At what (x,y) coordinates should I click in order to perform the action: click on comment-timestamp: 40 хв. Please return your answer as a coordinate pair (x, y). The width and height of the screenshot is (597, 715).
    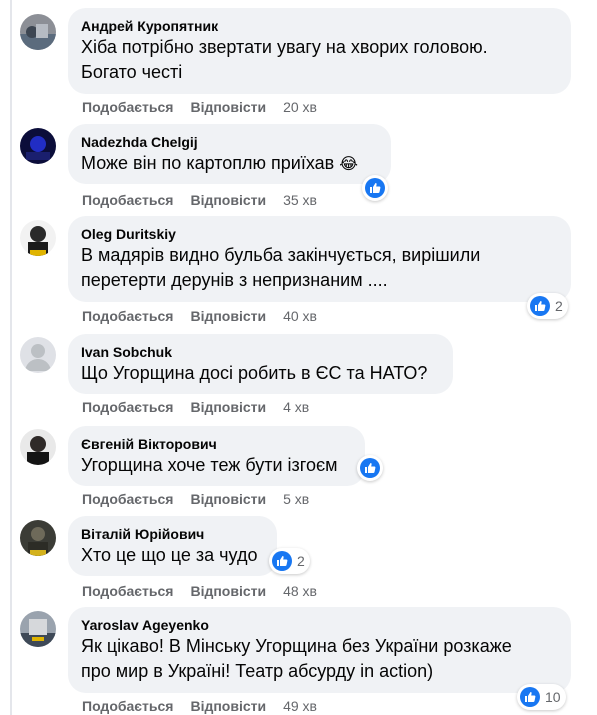
    Looking at the image, I should click on (300, 316).